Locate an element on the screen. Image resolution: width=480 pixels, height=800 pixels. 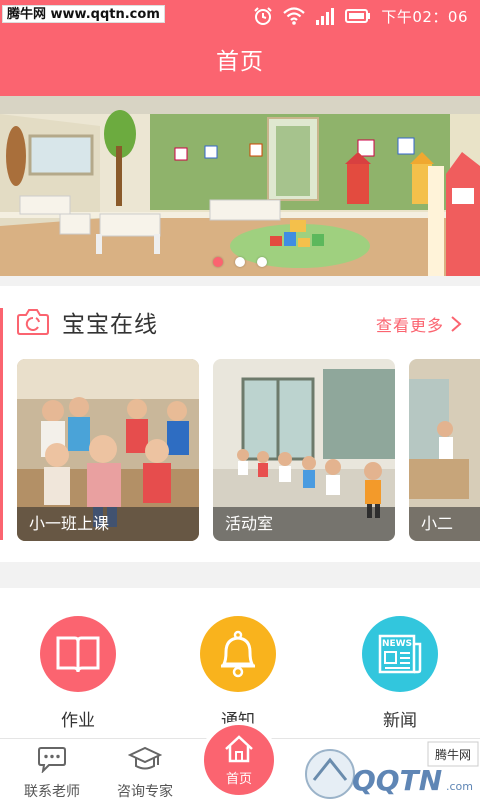
alarm-icon is located at coordinates (263, 16).